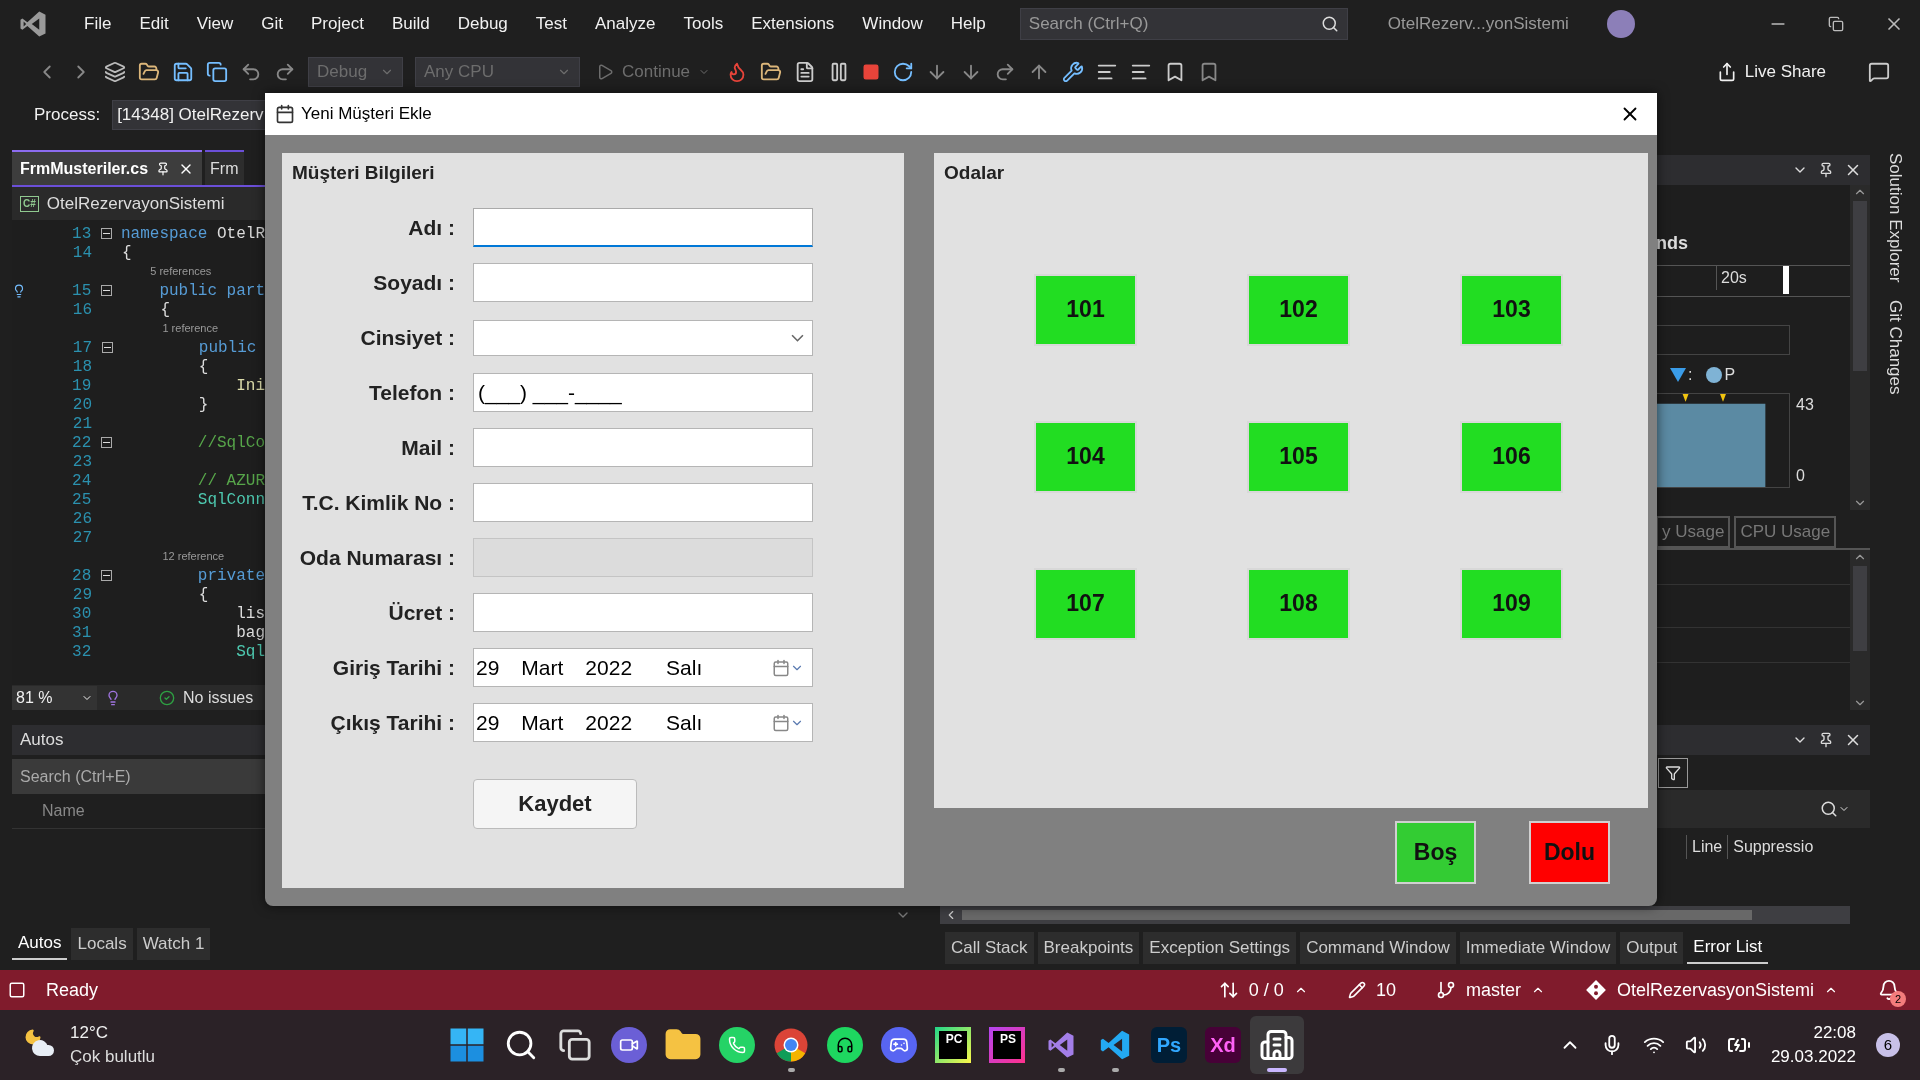 This screenshot has width=1920, height=1080. What do you see at coordinates (54, 697) in the screenshot?
I see `zoom-dropdown: 81 %` at bounding box center [54, 697].